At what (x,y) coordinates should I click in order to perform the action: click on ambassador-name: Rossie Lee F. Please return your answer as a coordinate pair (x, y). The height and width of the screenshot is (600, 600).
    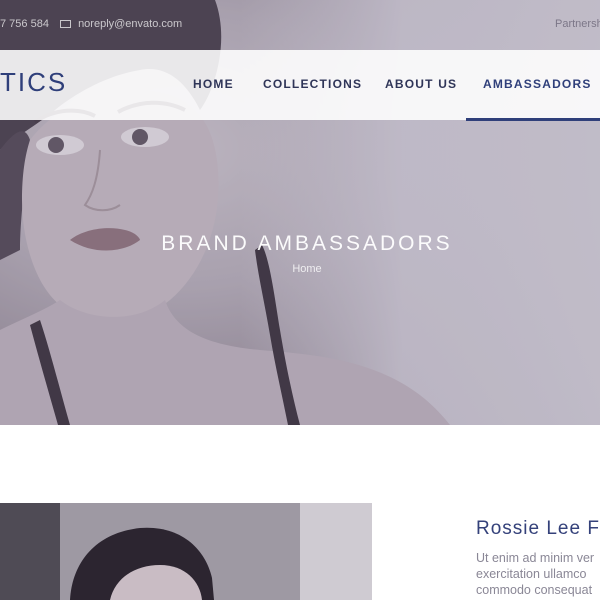
    Looking at the image, I should click on (538, 528).